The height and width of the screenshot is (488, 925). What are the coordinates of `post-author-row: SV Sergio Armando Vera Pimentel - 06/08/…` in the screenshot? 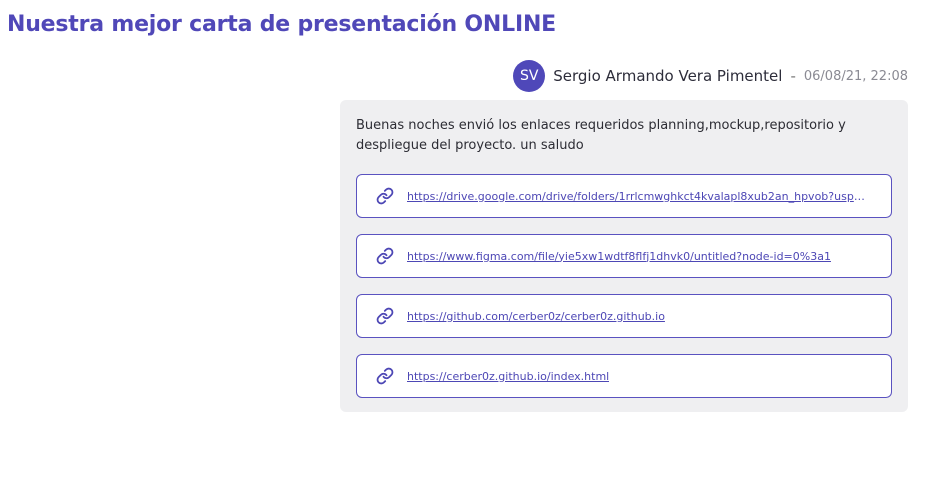 It's located at (710, 76).